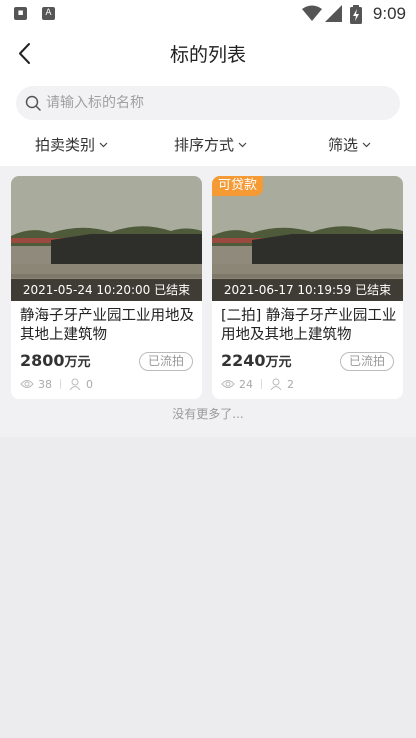 The image size is (416, 738). I want to click on filter-screen: 筛选, so click(349, 144).